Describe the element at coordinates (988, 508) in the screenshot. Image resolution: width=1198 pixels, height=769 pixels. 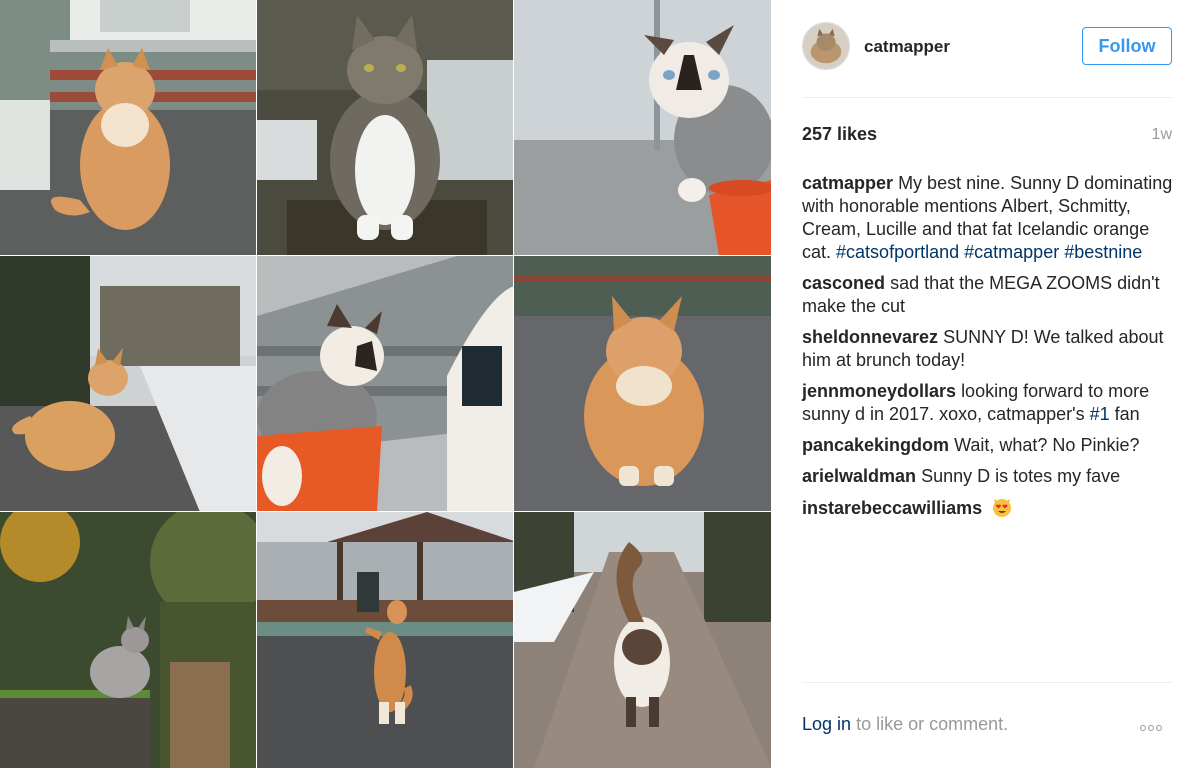
I see `comment: instarebeccawilliams` at that location.